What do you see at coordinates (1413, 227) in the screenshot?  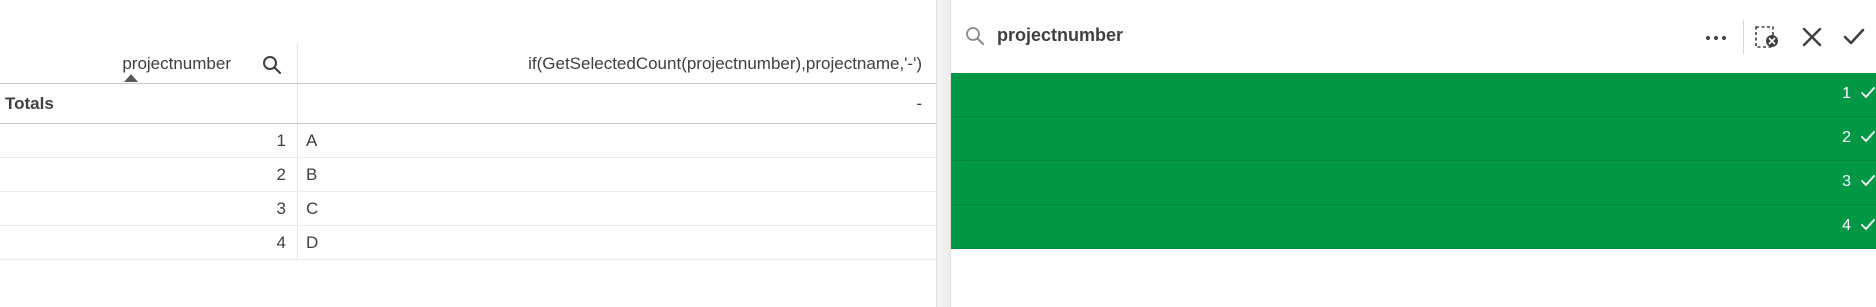 I see `listbox-item: 4` at bounding box center [1413, 227].